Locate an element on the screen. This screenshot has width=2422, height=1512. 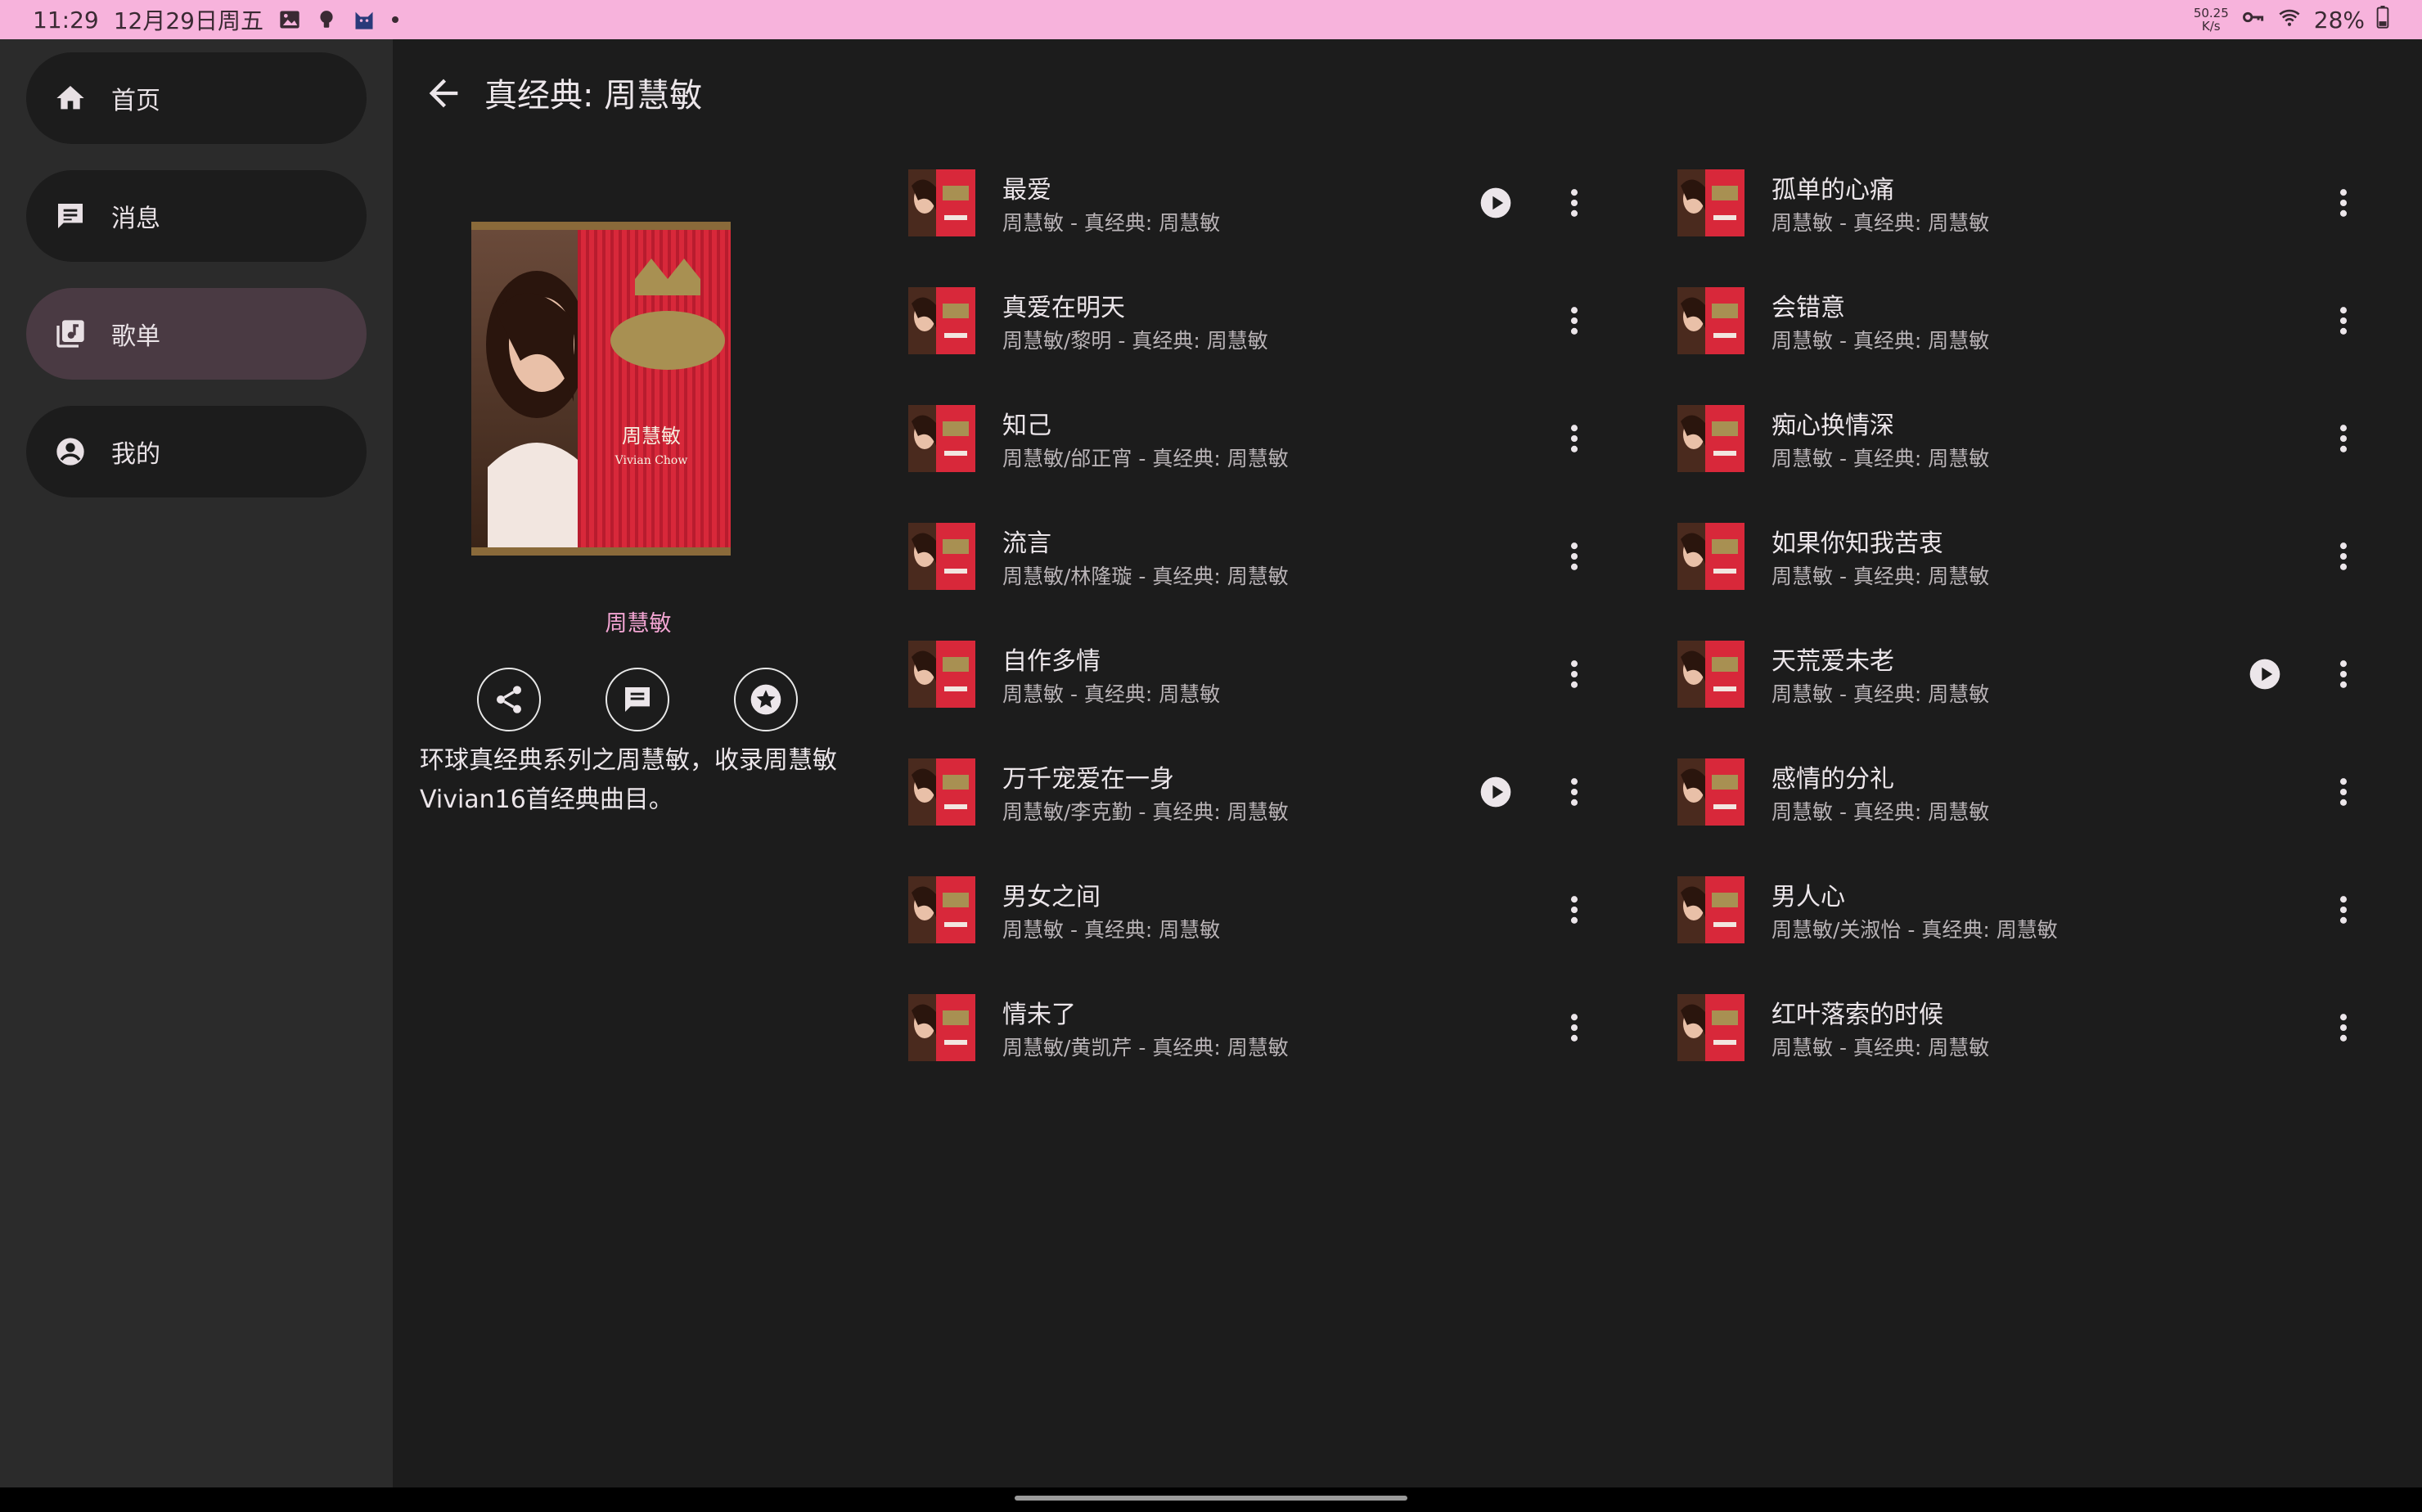
song-artist-album: 周慧敏/黎明 - 真经典: 周慧敏 is located at coordinates (1135, 341).